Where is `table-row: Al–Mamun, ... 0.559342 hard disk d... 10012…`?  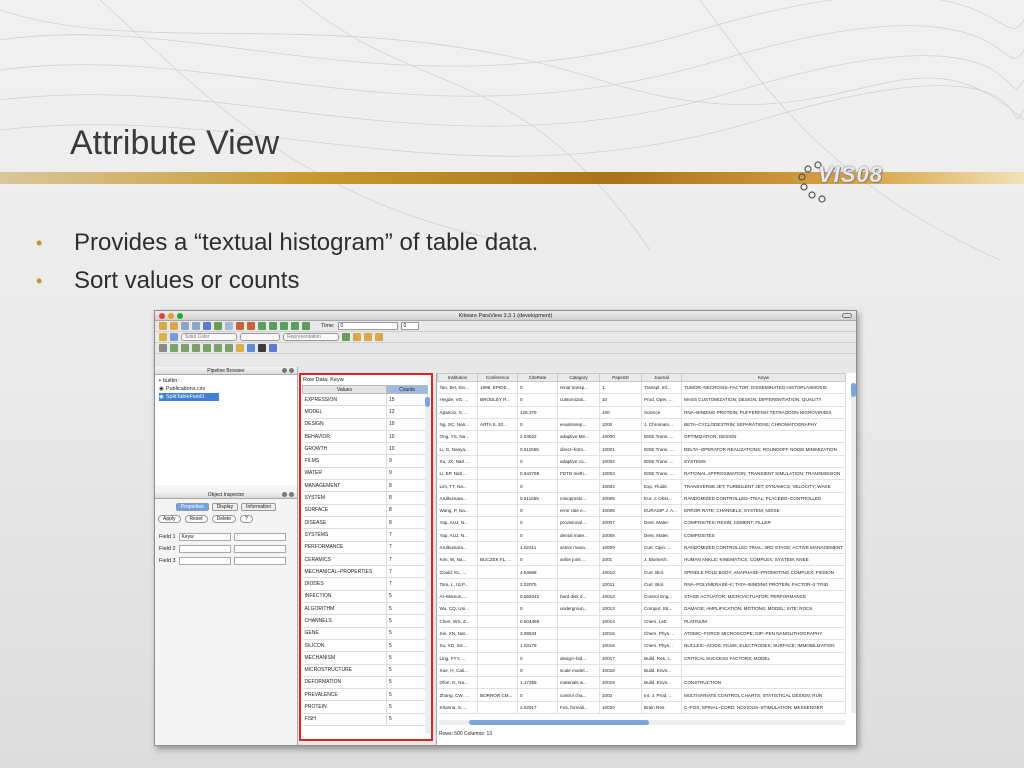 table-row: Al–Mamun, ... 0.559342 hard disk d... 10012… is located at coordinates (641, 597).